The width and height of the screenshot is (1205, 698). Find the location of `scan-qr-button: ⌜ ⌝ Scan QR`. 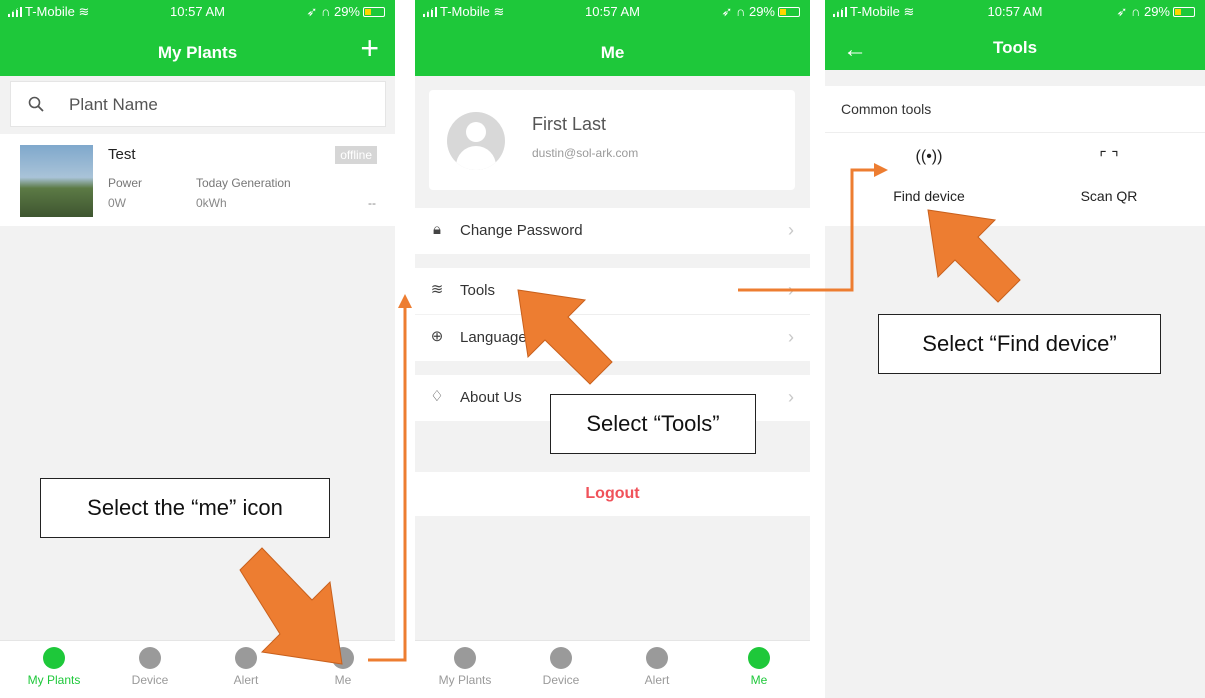

scan-qr-button: ⌜ ⌝ Scan QR is located at coordinates (1109, 176).